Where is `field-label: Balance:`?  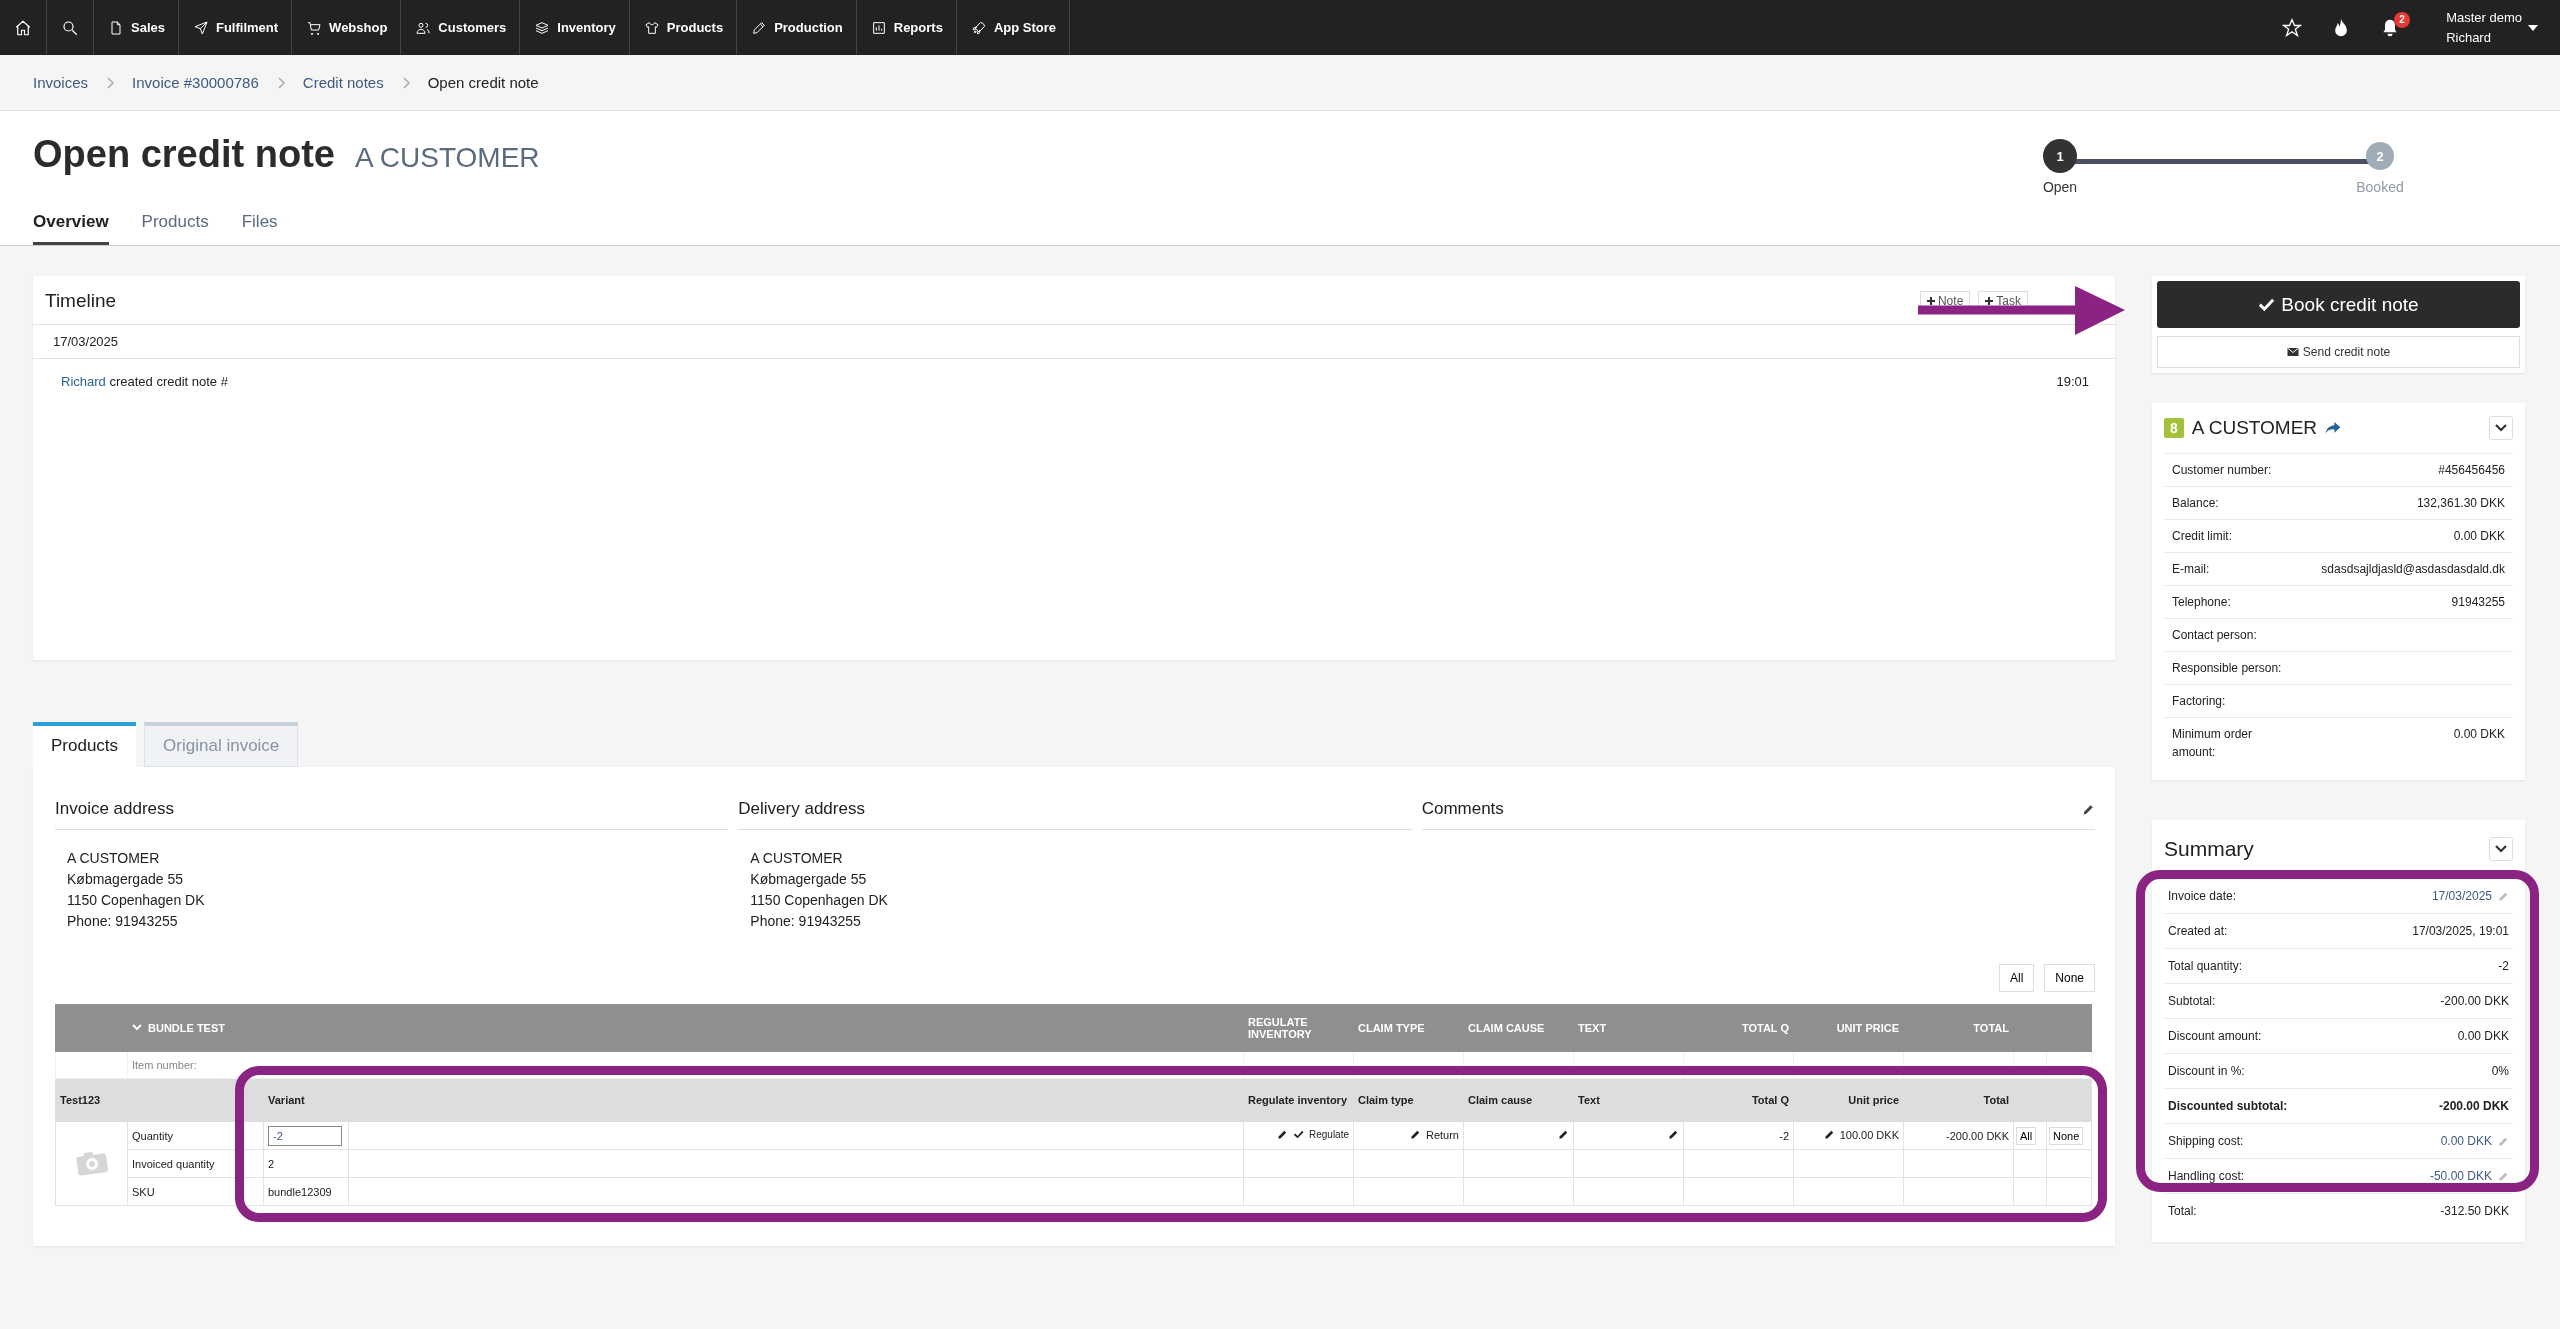
field-label: Balance: is located at coordinates (2195, 503).